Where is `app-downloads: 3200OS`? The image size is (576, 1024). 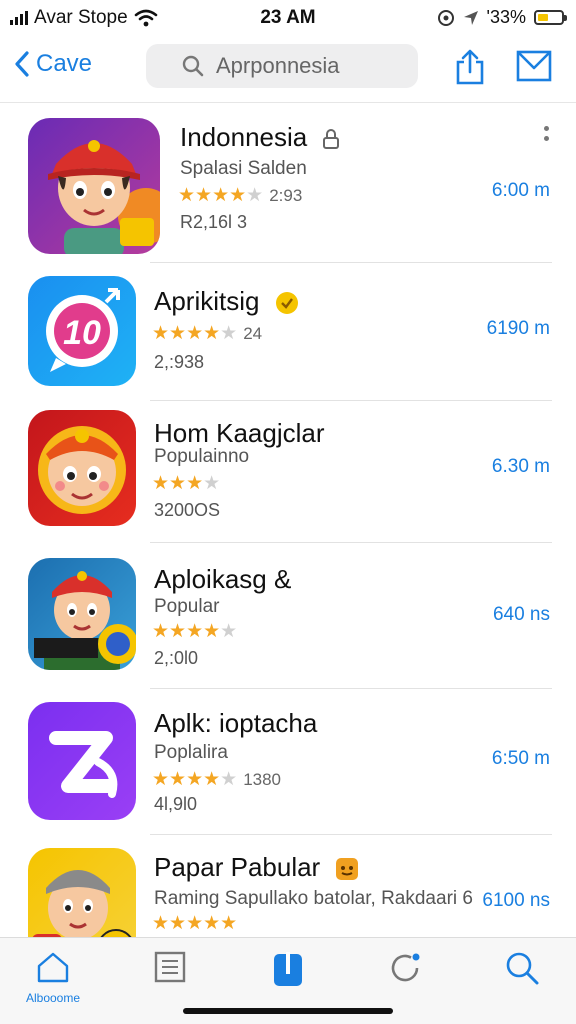 app-downloads: 3200OS is located at coordinates (187, 510).